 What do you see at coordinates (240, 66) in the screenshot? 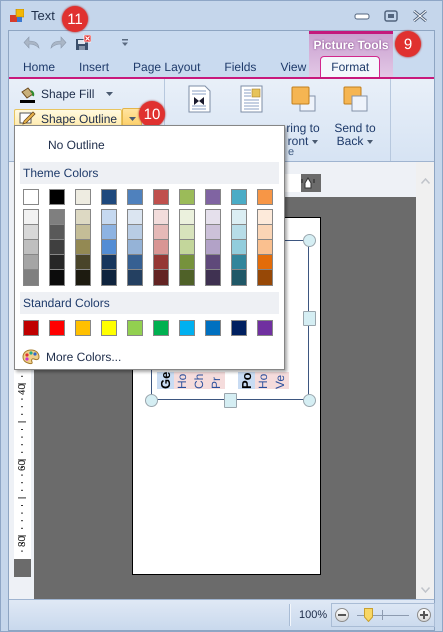
I see `ribbon-tab: Fields` at bounding box center [240, 66].